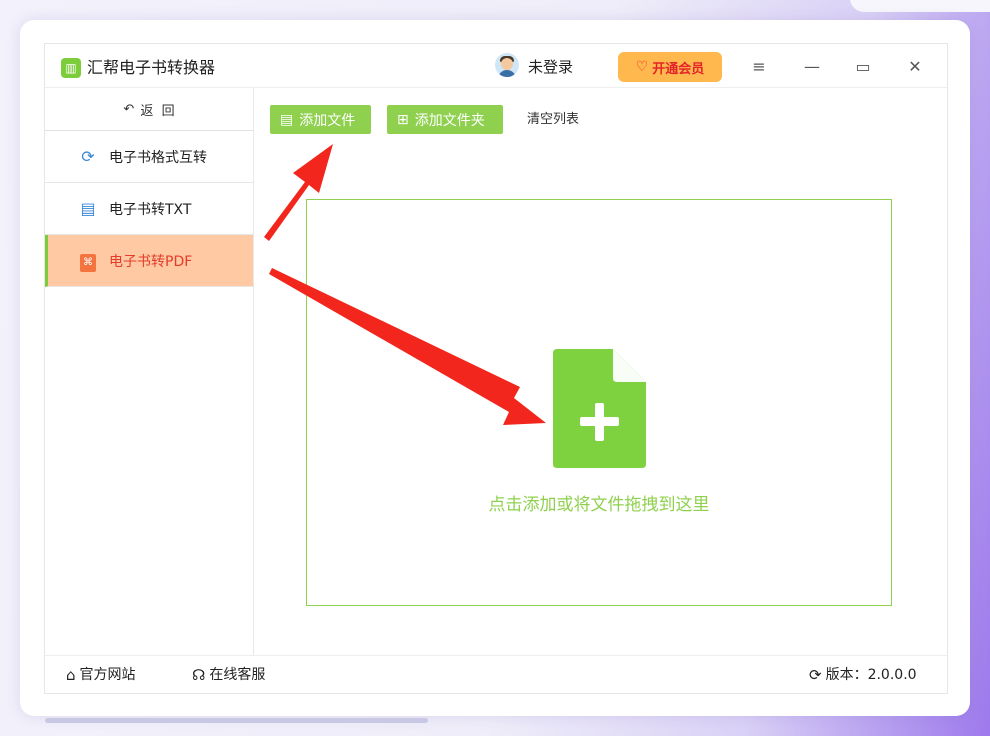 The height and width of the screenshot is (736, 990). I want to click on sidebar-item-format-convert: ⟳ 电子书格式互转, so click(149, 157).